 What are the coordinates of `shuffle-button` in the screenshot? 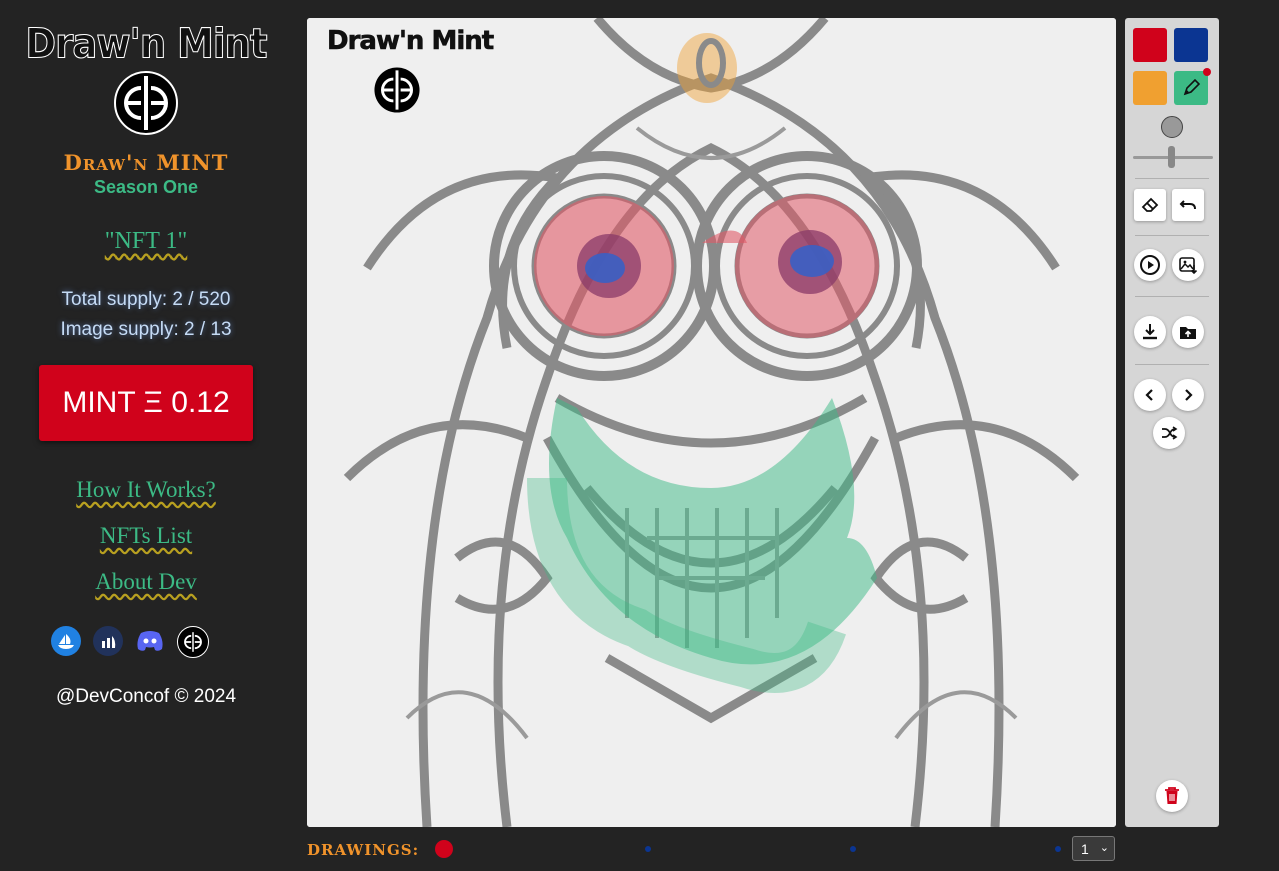 It's located at (1169, 433).